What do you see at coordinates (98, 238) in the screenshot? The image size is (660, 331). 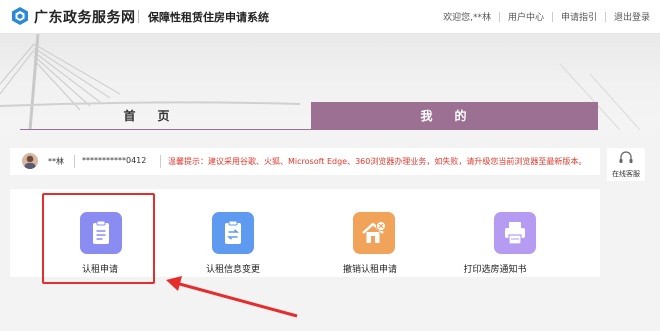 I see `highlight-box` at bounding box center [98, 238].